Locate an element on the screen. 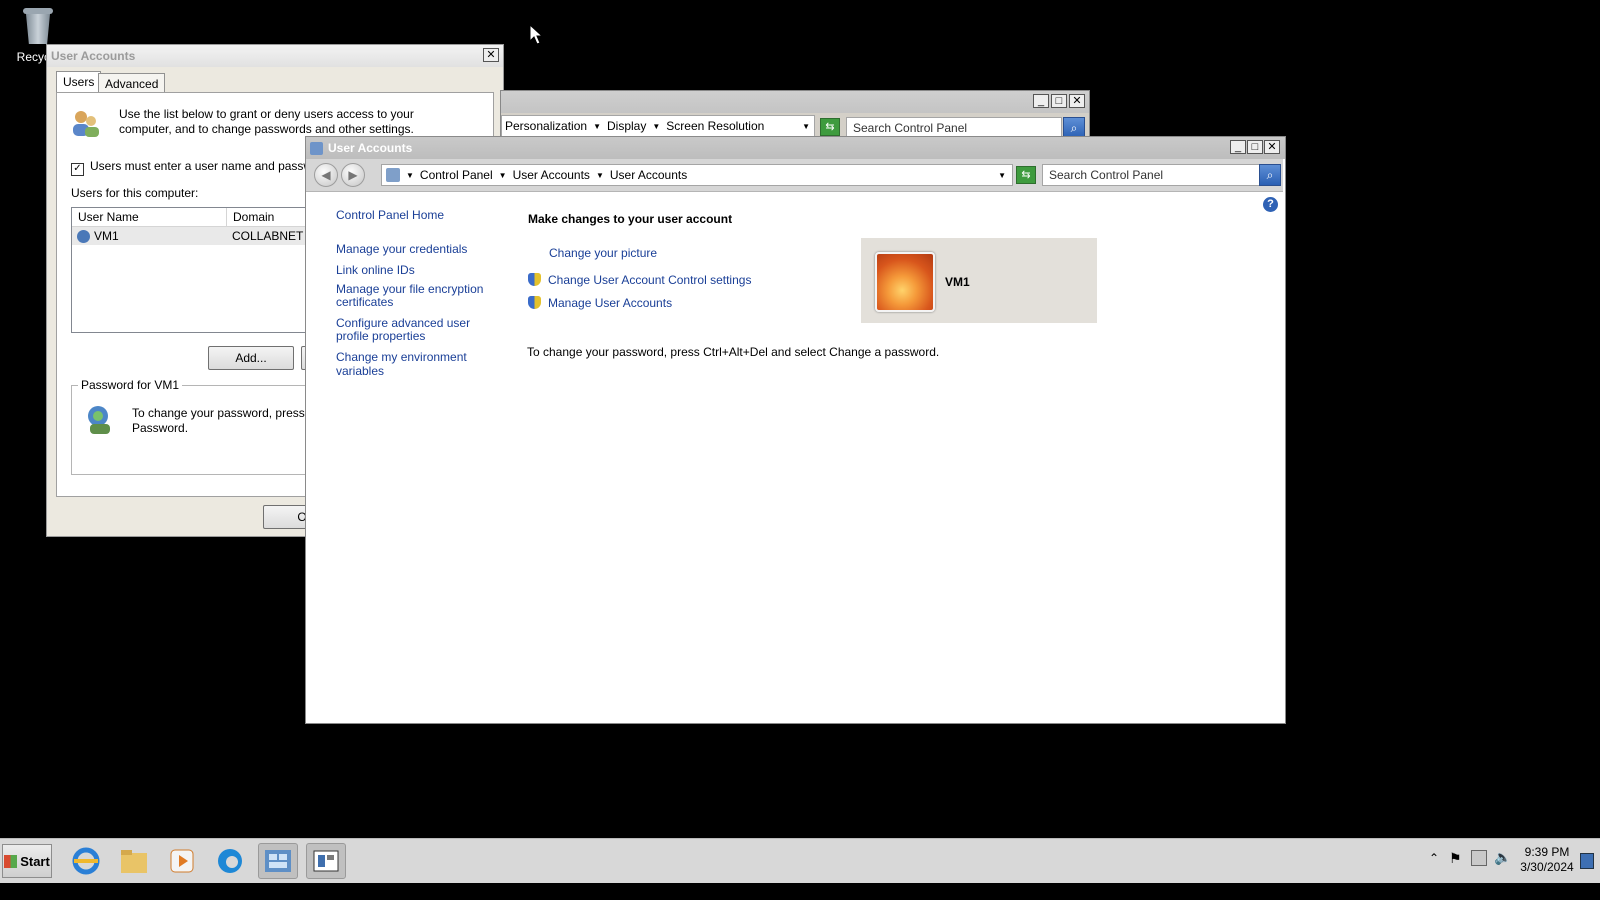 This screenshot has height=900, width=1600. dialog-close-button: ✕ is located at coordinates (491, 55).